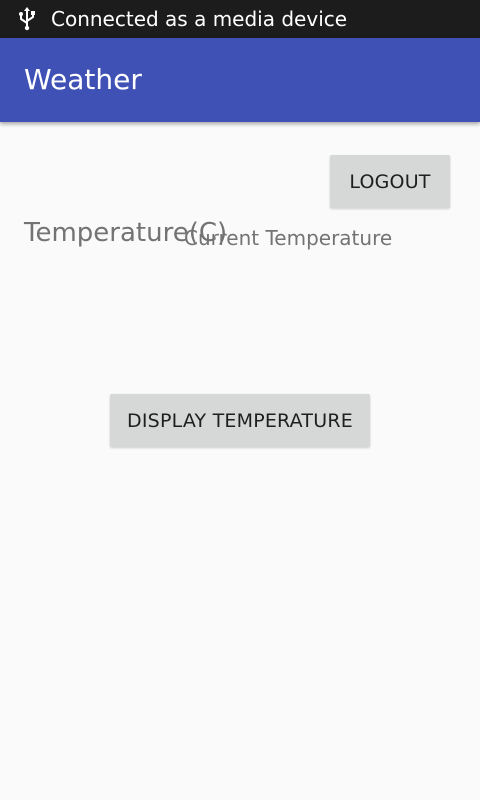  Describe the element at coordinates (199, 19) in the screenshot. I see `status-text: Connected as a media device` at that location.